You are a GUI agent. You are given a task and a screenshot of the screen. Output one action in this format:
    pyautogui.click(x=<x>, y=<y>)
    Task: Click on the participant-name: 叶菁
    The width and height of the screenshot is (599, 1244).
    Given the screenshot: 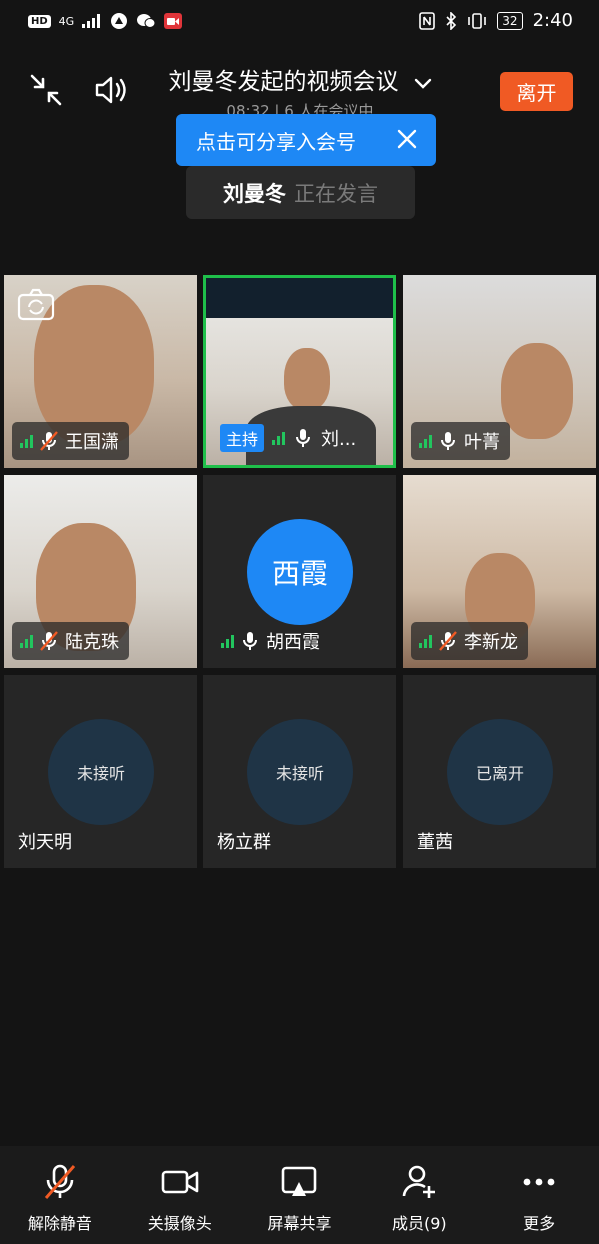 What is the action you would take?
    pyautogui.click(x=482, y=442)
    